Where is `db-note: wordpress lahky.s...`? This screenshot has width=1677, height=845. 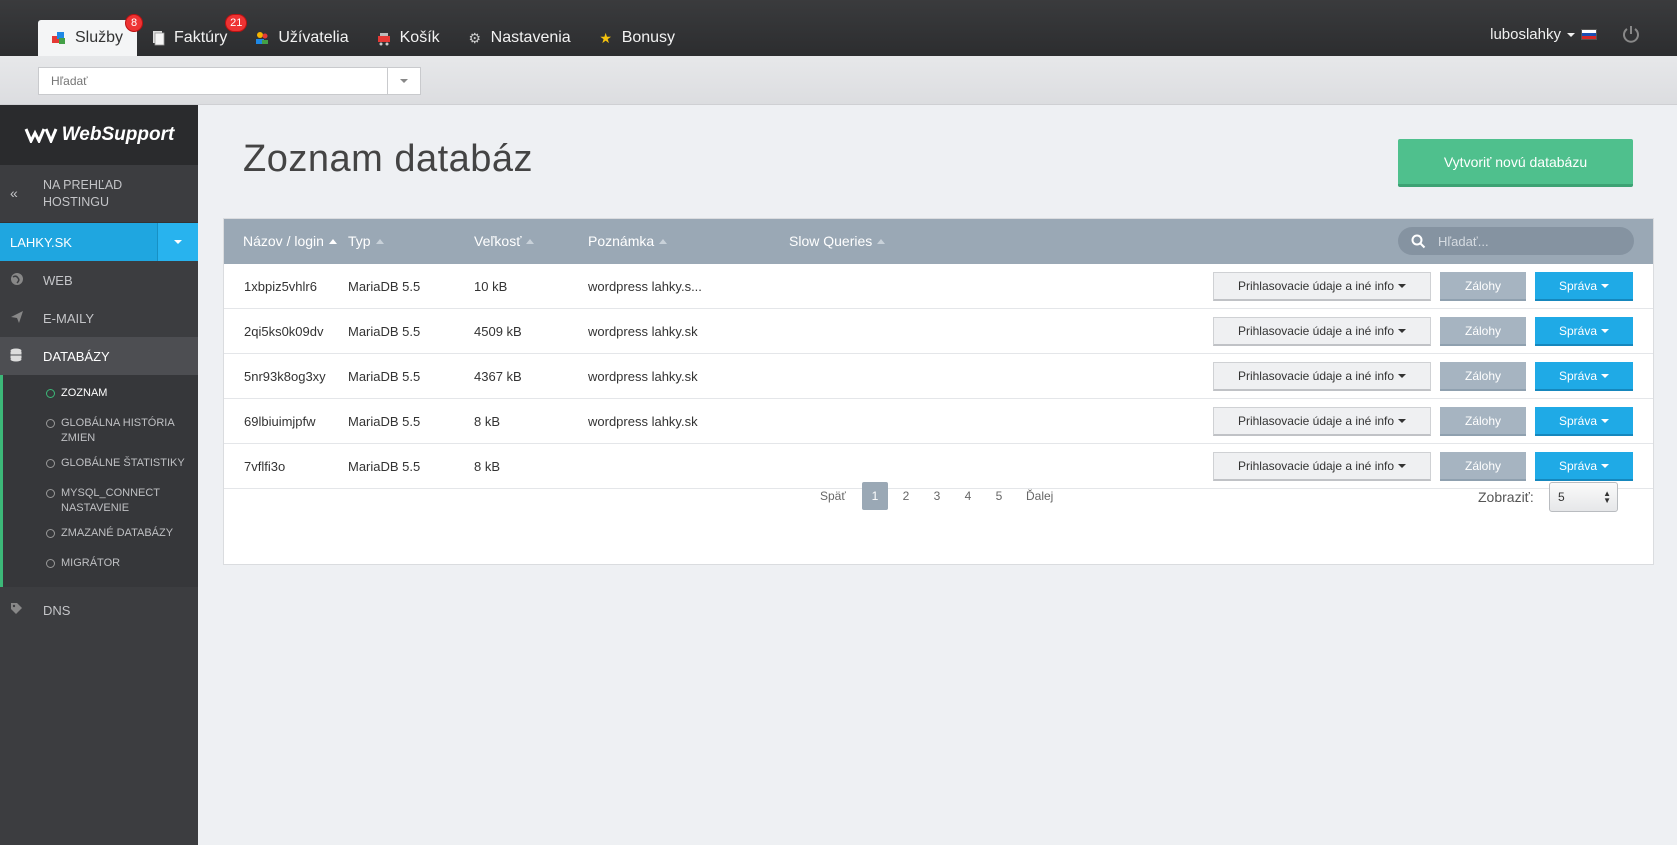
db-note: wordpress lahky.s... is located at coordinates (645, 286).